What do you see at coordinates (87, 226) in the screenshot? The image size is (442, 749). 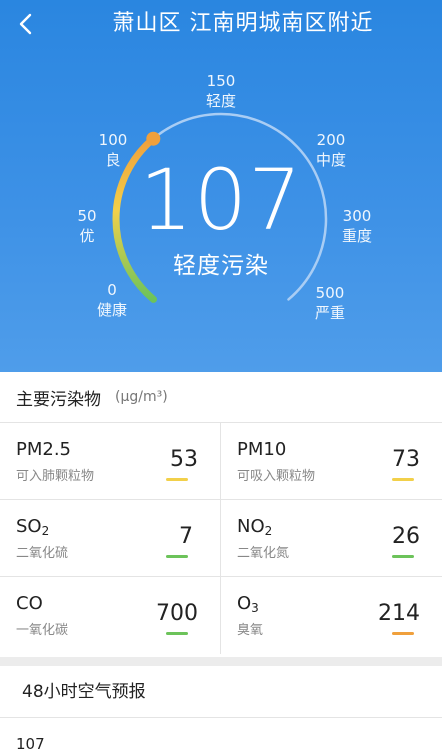 I see `gauge-tick: 50 优` at bounding box center [87, 226].